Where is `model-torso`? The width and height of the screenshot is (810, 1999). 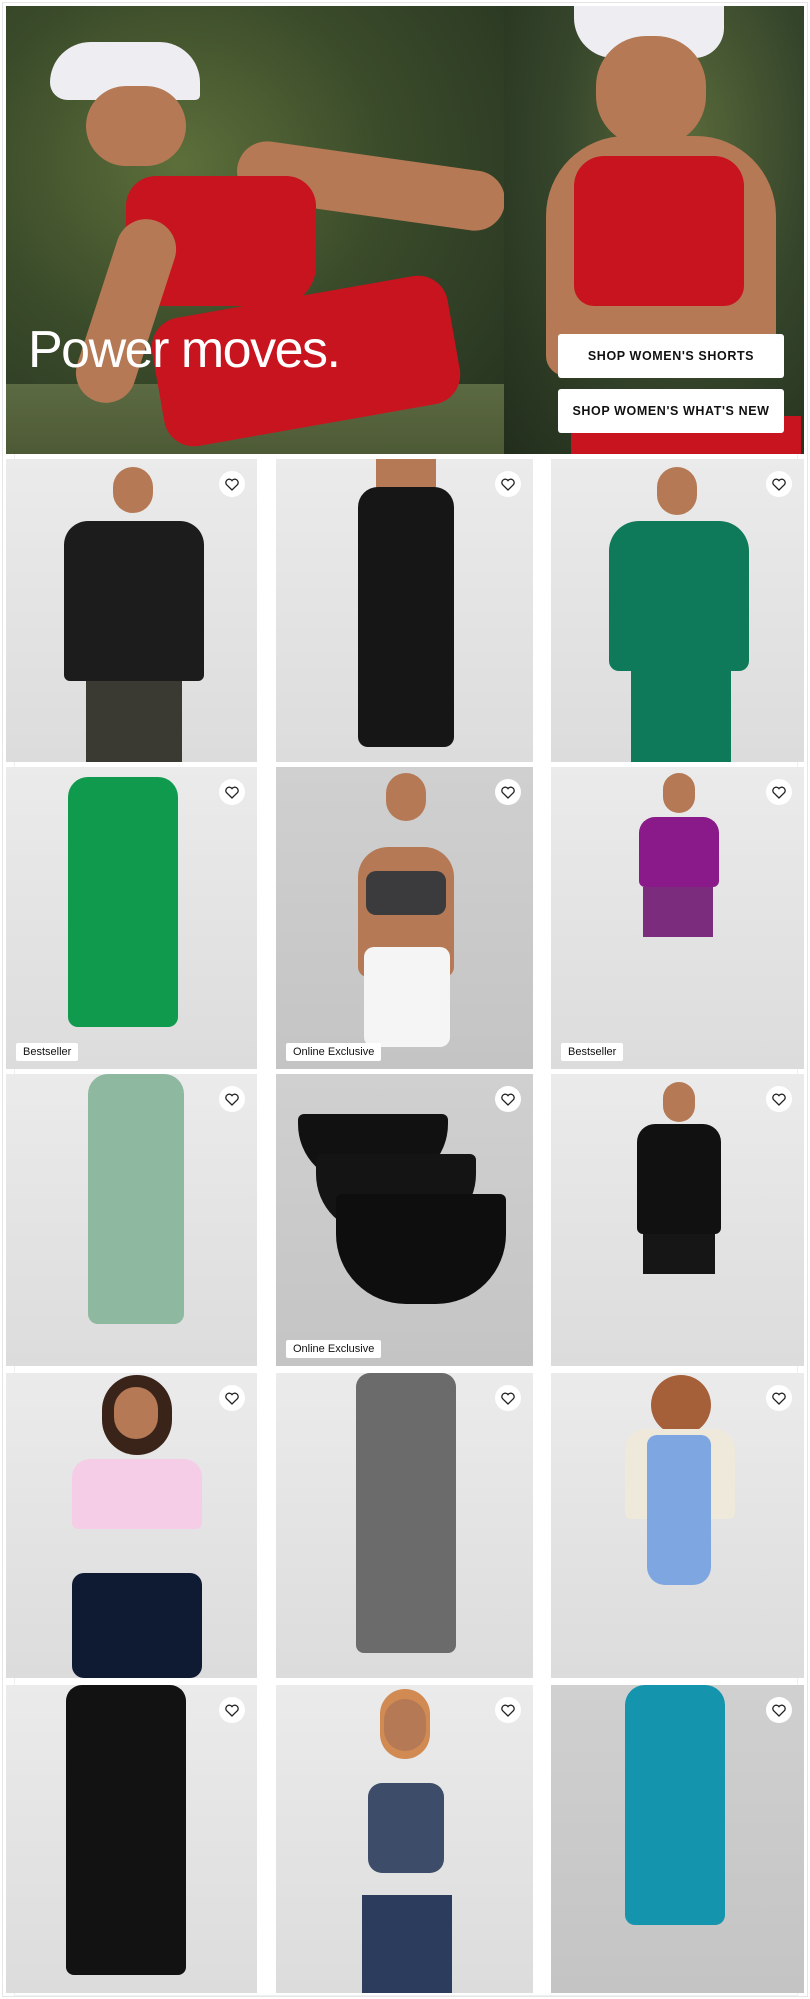 model-torso is located at coordinates (406, 474).